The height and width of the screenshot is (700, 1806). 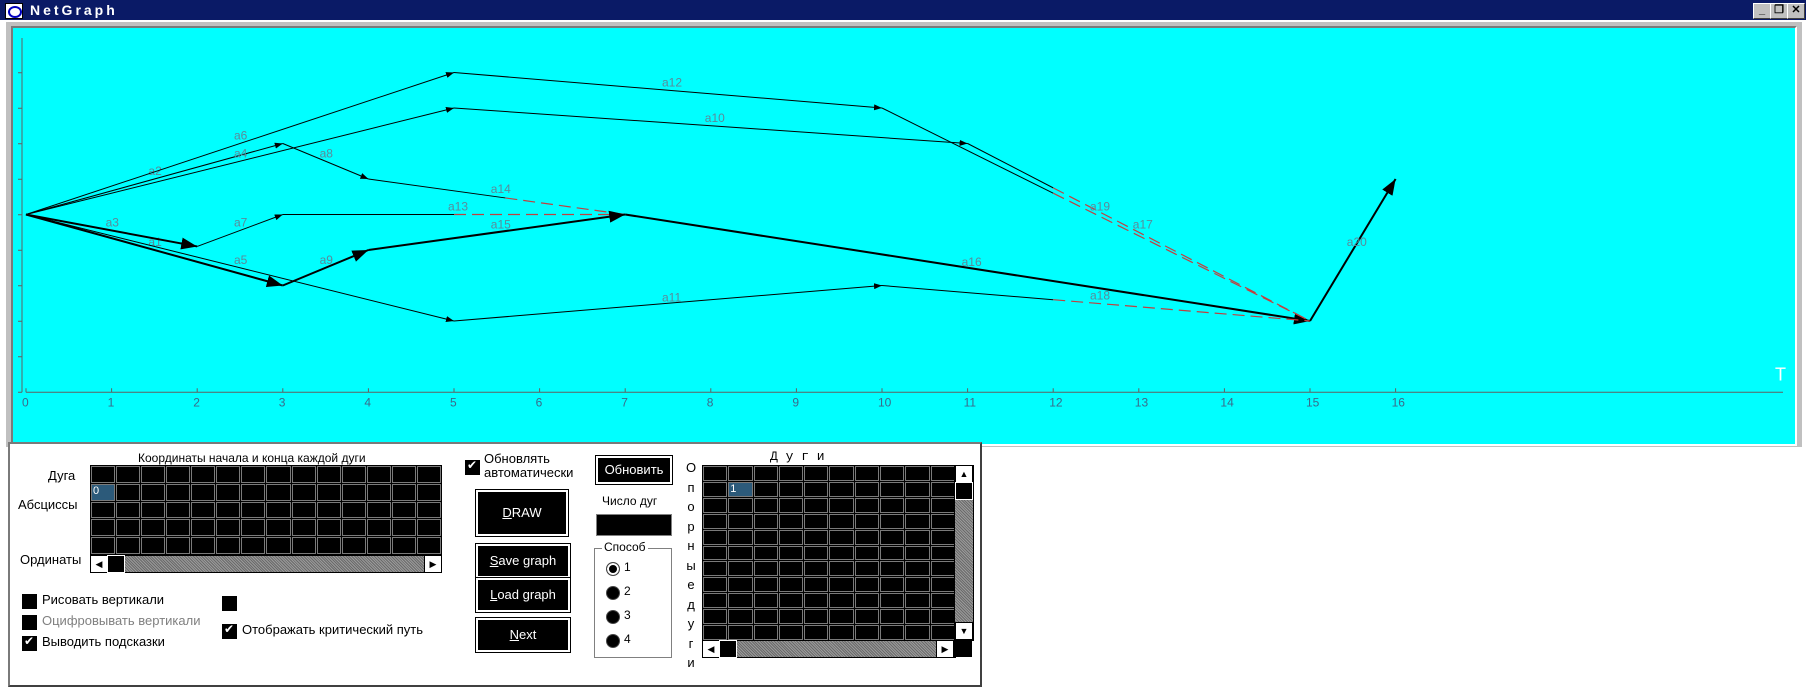 I want to click on scroll-down-icon: ▼, so click(x=964, y=631).